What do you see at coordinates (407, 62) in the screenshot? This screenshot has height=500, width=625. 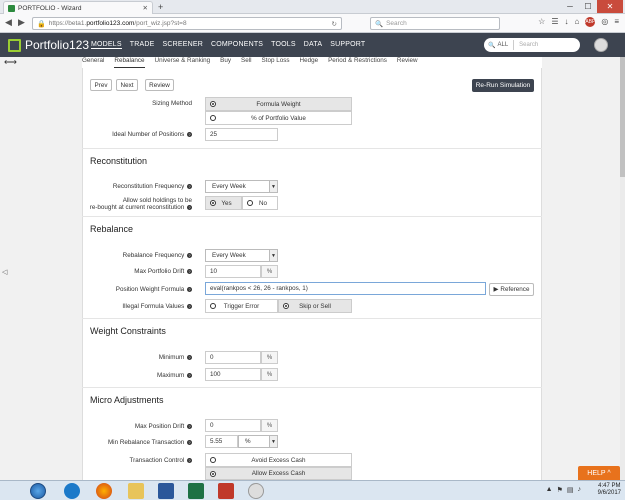 I see `step-review: Review` at bounding box center [407, 62].